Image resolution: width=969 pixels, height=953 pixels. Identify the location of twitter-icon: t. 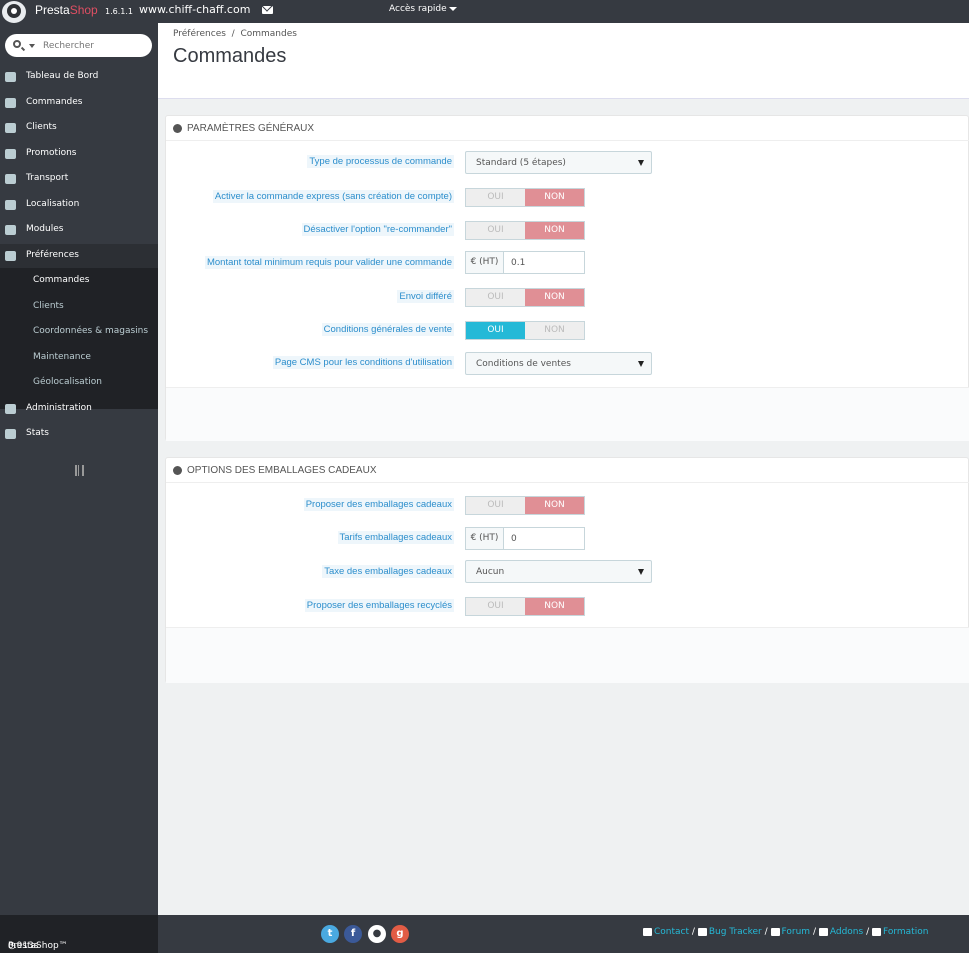
(330, 934).